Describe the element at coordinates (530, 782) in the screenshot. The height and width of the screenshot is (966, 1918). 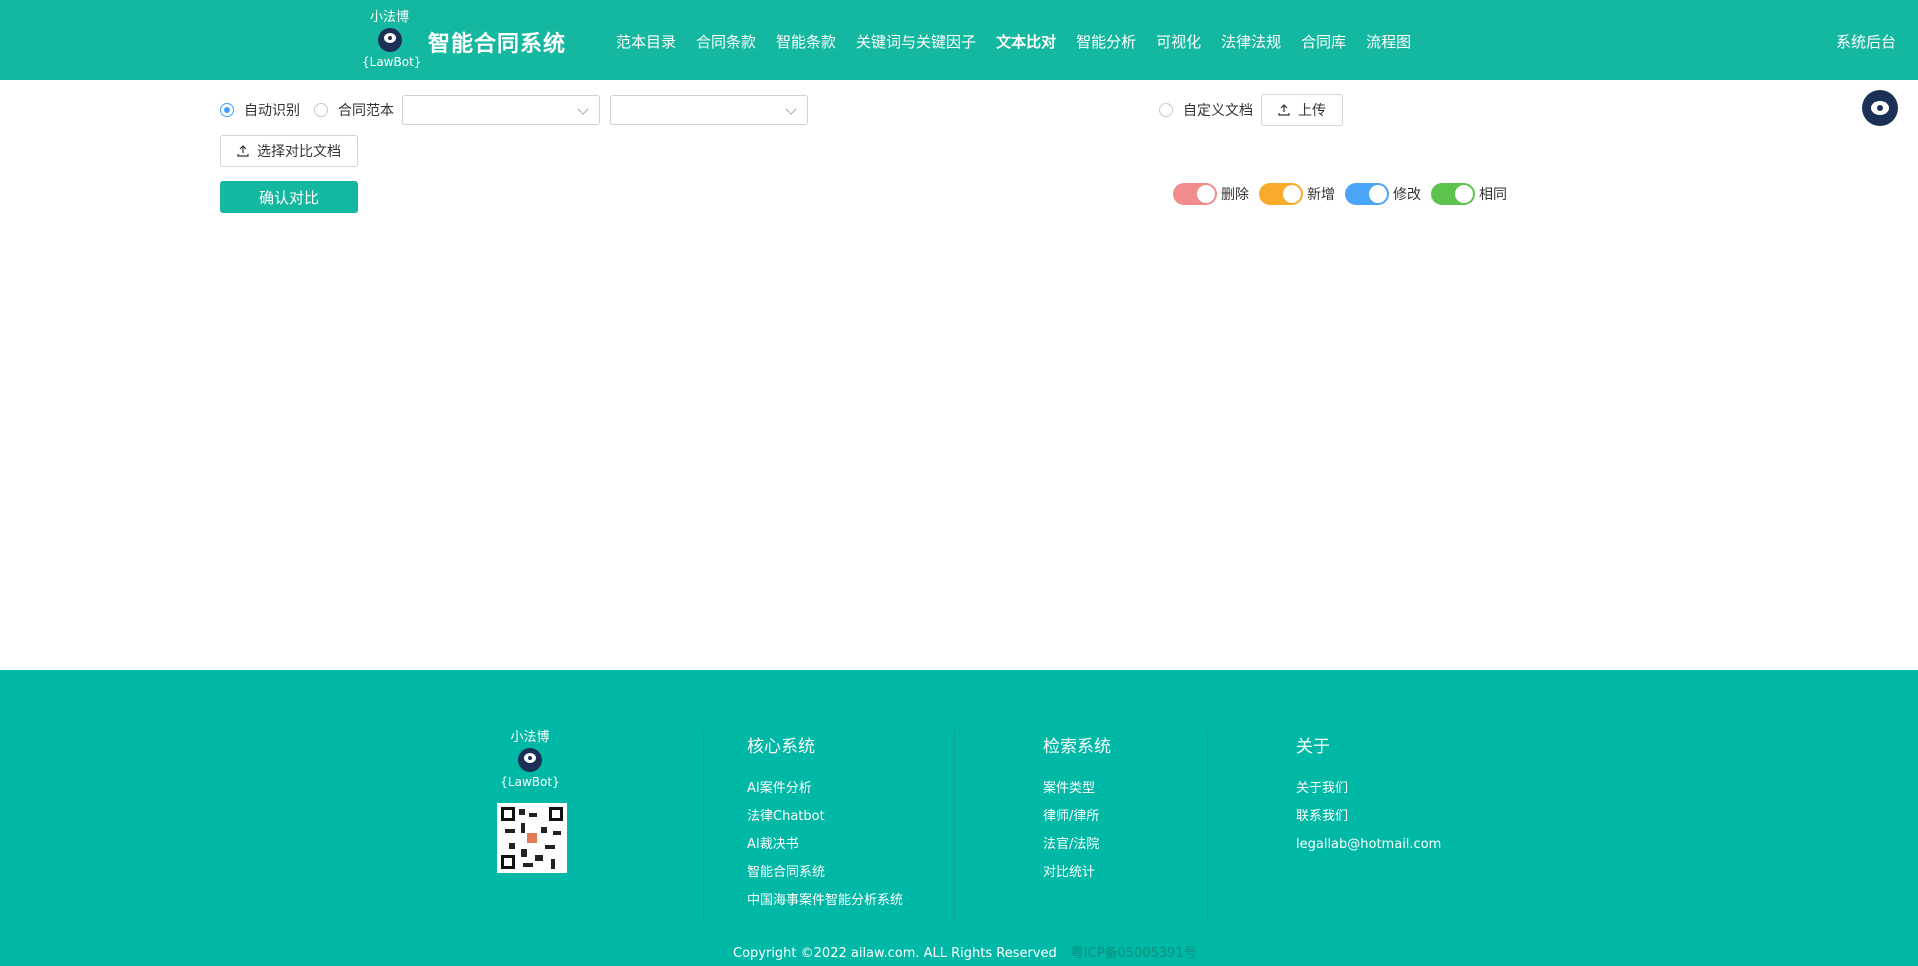
I see `footer-logo-text-bottom: {LawBot}` at that location.